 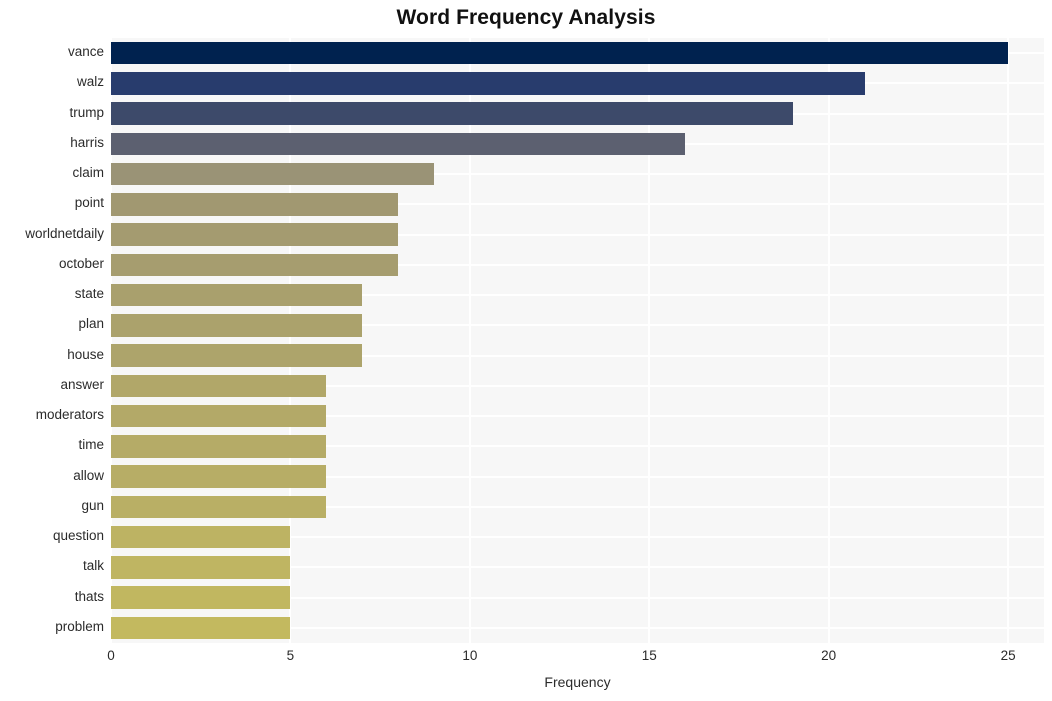 What do you see at coordinates (86, 112) in the screenshot?
I see `y-tick-label-trump: trump` at bounding box center [86, 112].